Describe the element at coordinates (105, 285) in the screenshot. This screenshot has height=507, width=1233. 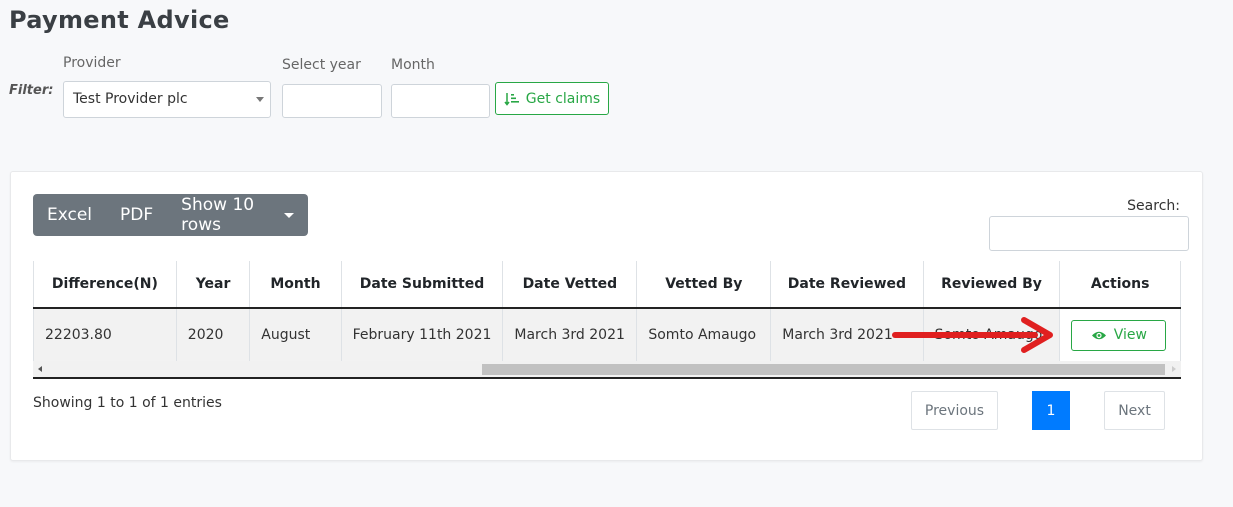
I see `column-header-difference: Difference(N)` at that location.